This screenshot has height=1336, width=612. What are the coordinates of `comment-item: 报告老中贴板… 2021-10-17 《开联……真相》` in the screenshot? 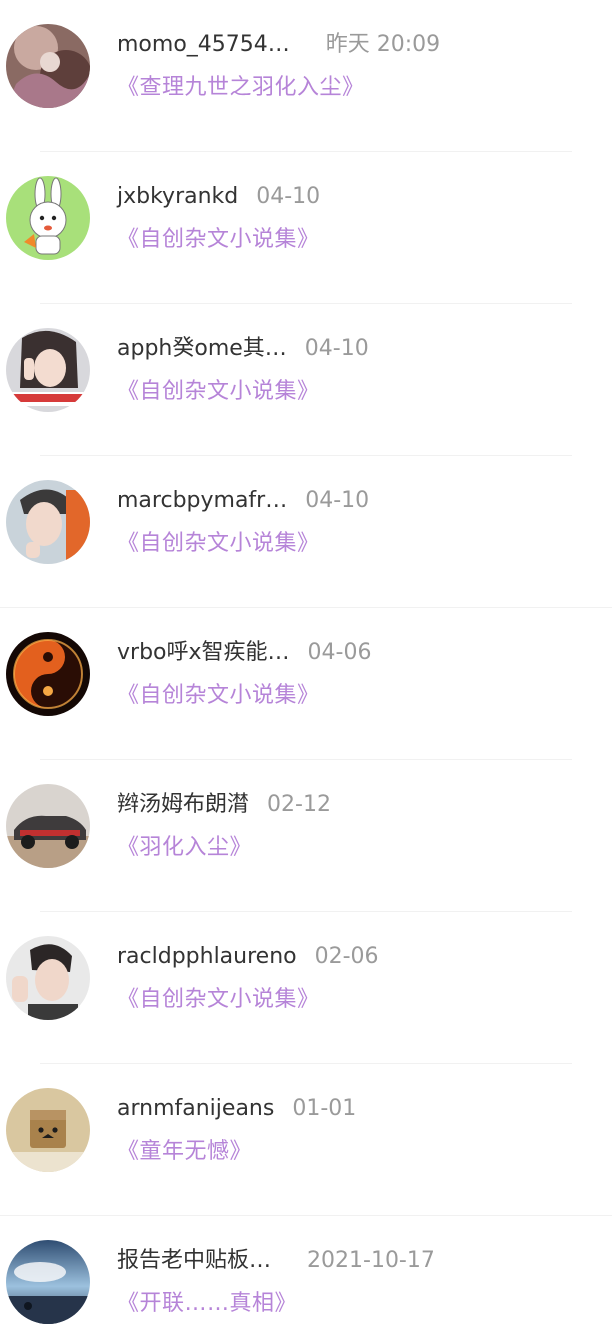 It's located at (306, 1276).